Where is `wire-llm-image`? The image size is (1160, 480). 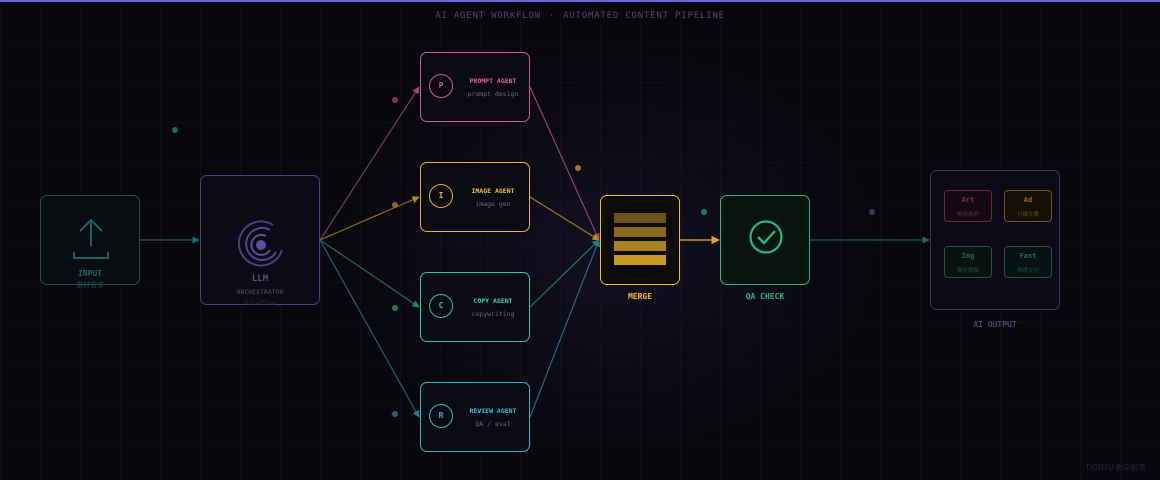
wire-llm-image is located at coordinates (369, 218).